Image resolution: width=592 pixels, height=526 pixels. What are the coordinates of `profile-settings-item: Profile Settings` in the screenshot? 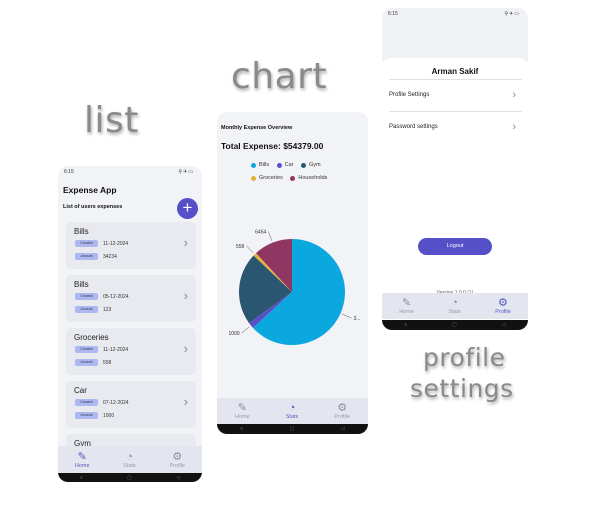 It's located at (409, 95).